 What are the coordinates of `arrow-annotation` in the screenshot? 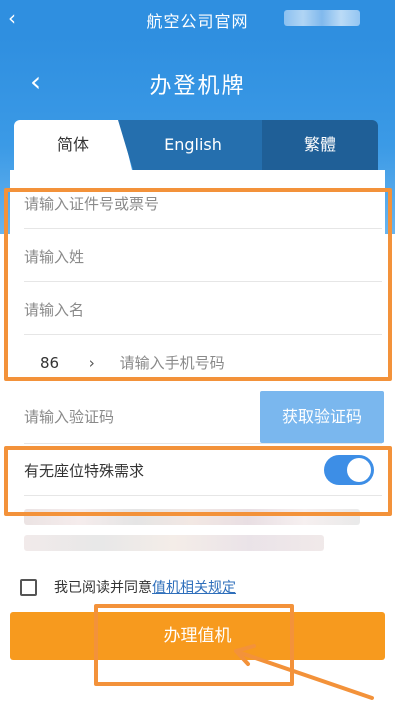 It's located at (304, 672).